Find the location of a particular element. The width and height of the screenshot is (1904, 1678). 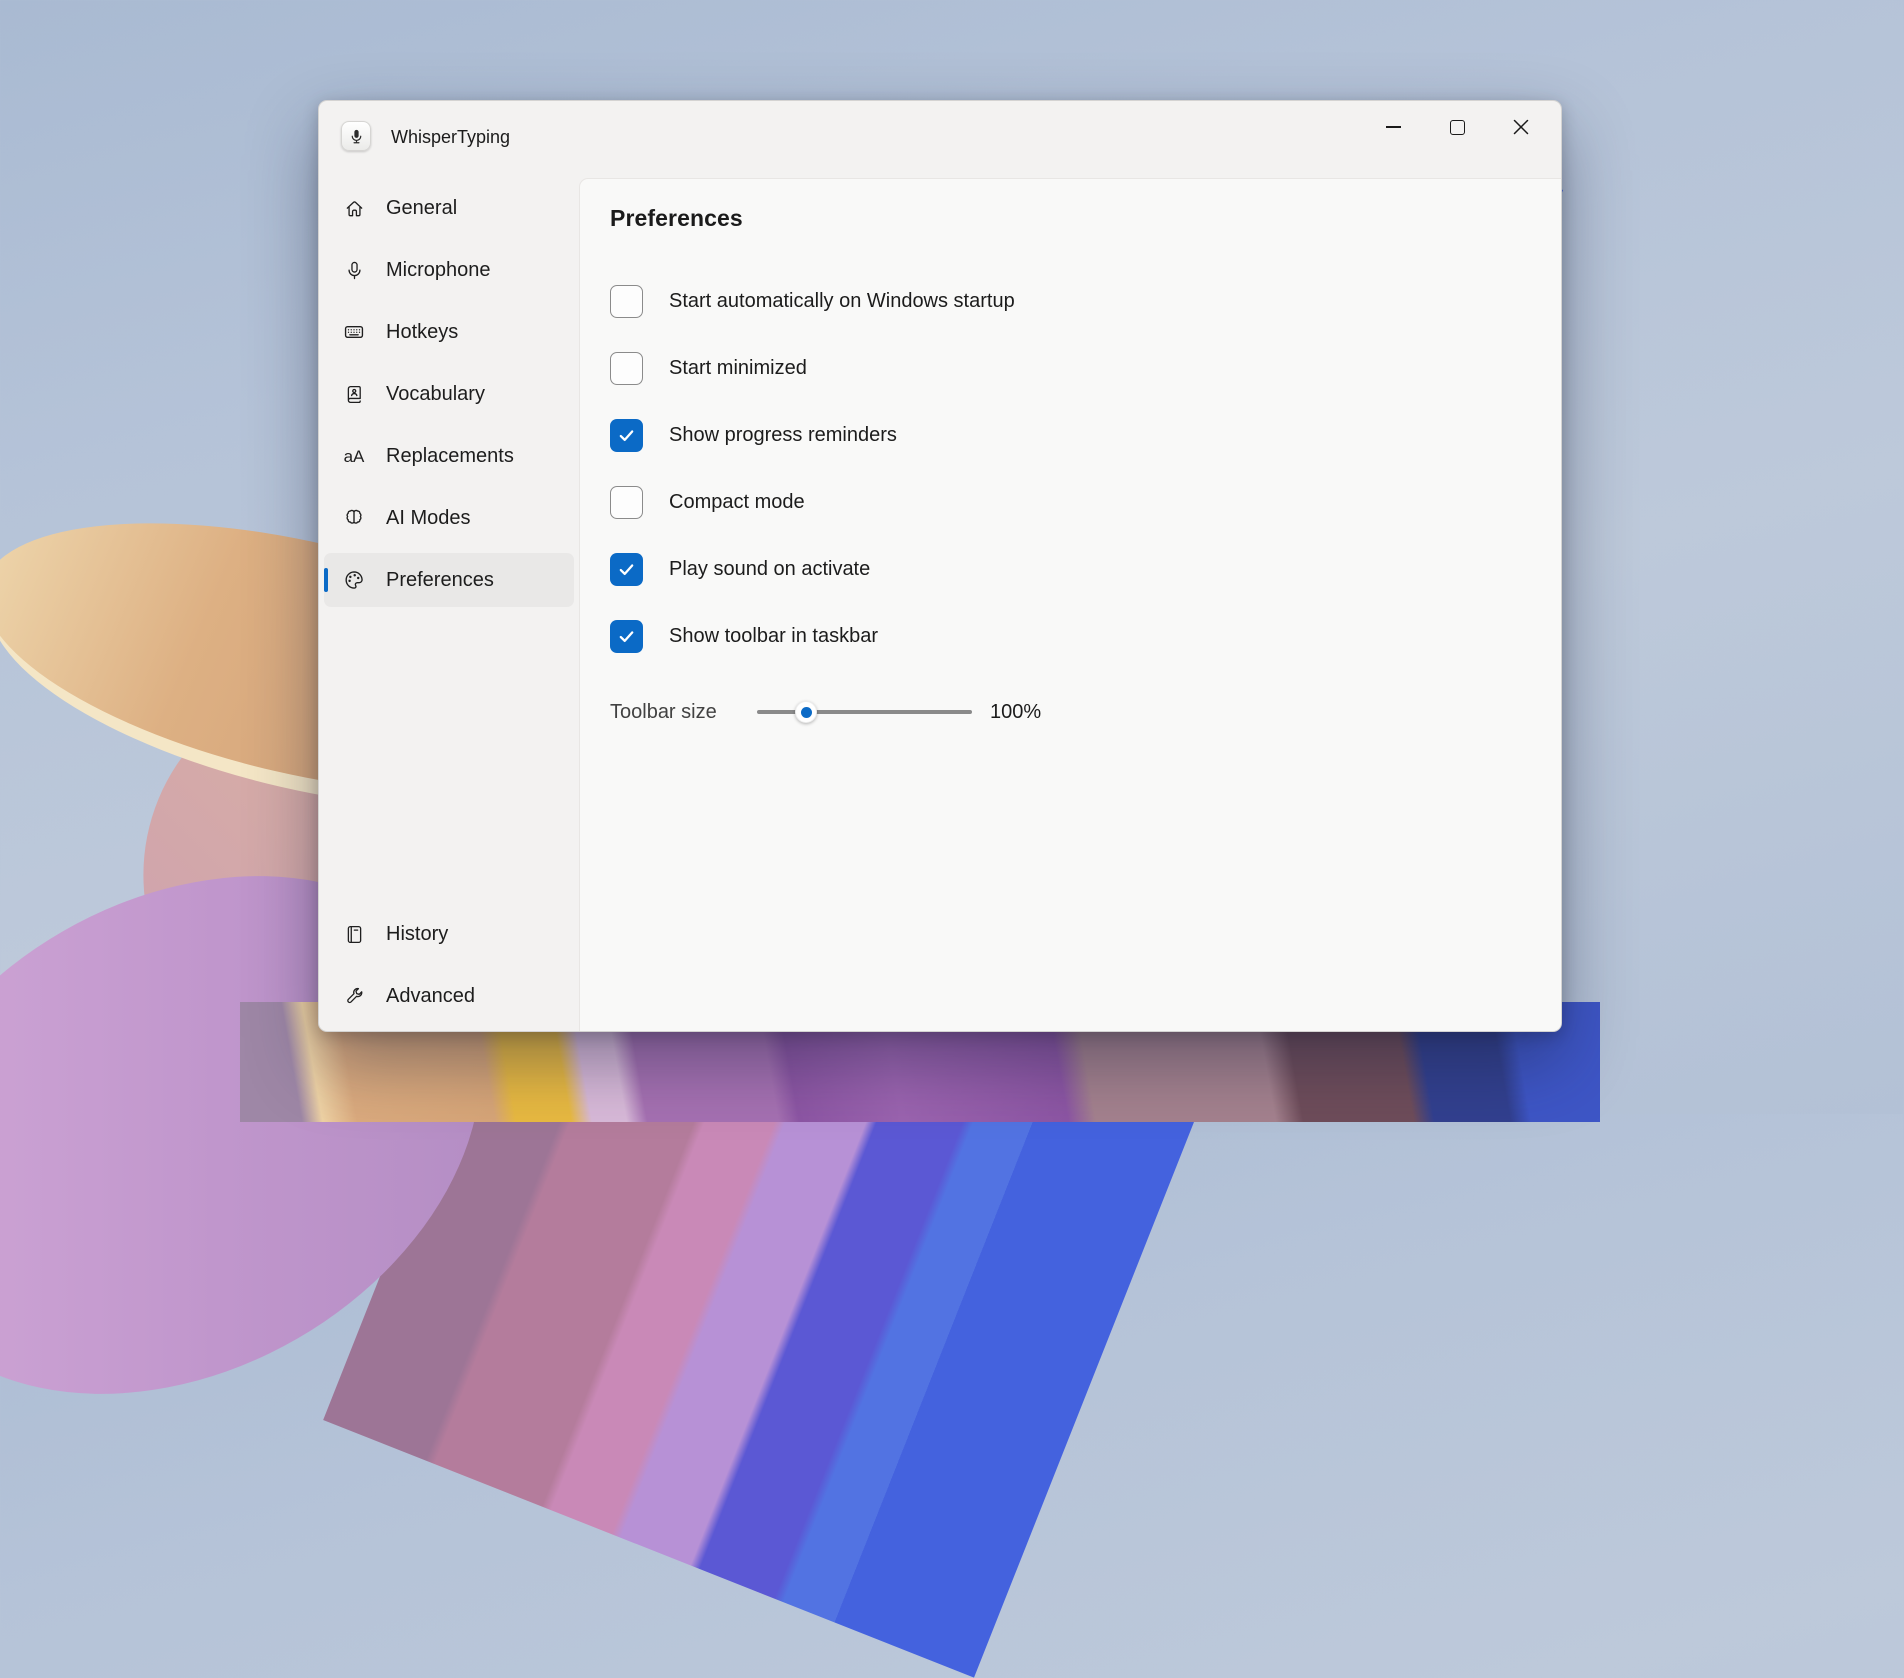

sidebar-item-ai-modes: AI Modes is located at coordinates (449, 518).